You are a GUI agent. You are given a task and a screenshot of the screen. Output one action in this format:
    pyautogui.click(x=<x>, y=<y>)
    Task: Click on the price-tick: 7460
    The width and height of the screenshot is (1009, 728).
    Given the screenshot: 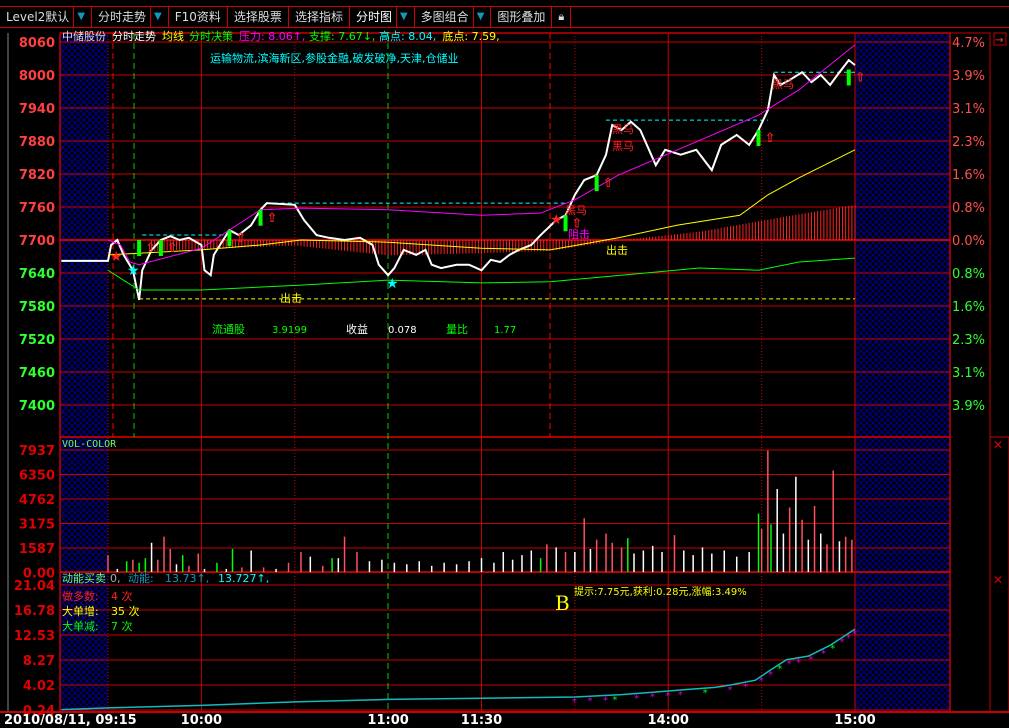 What is the action you would take?
    pyautogui.click(x=37, y=373)
    